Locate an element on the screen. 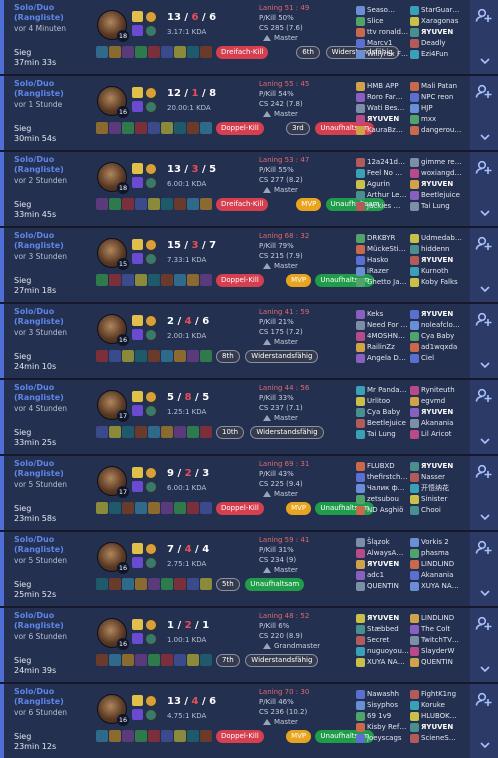 This screenshot has width=498, height=758. player-entry: Nawashh is located at coordinates (383, 694).